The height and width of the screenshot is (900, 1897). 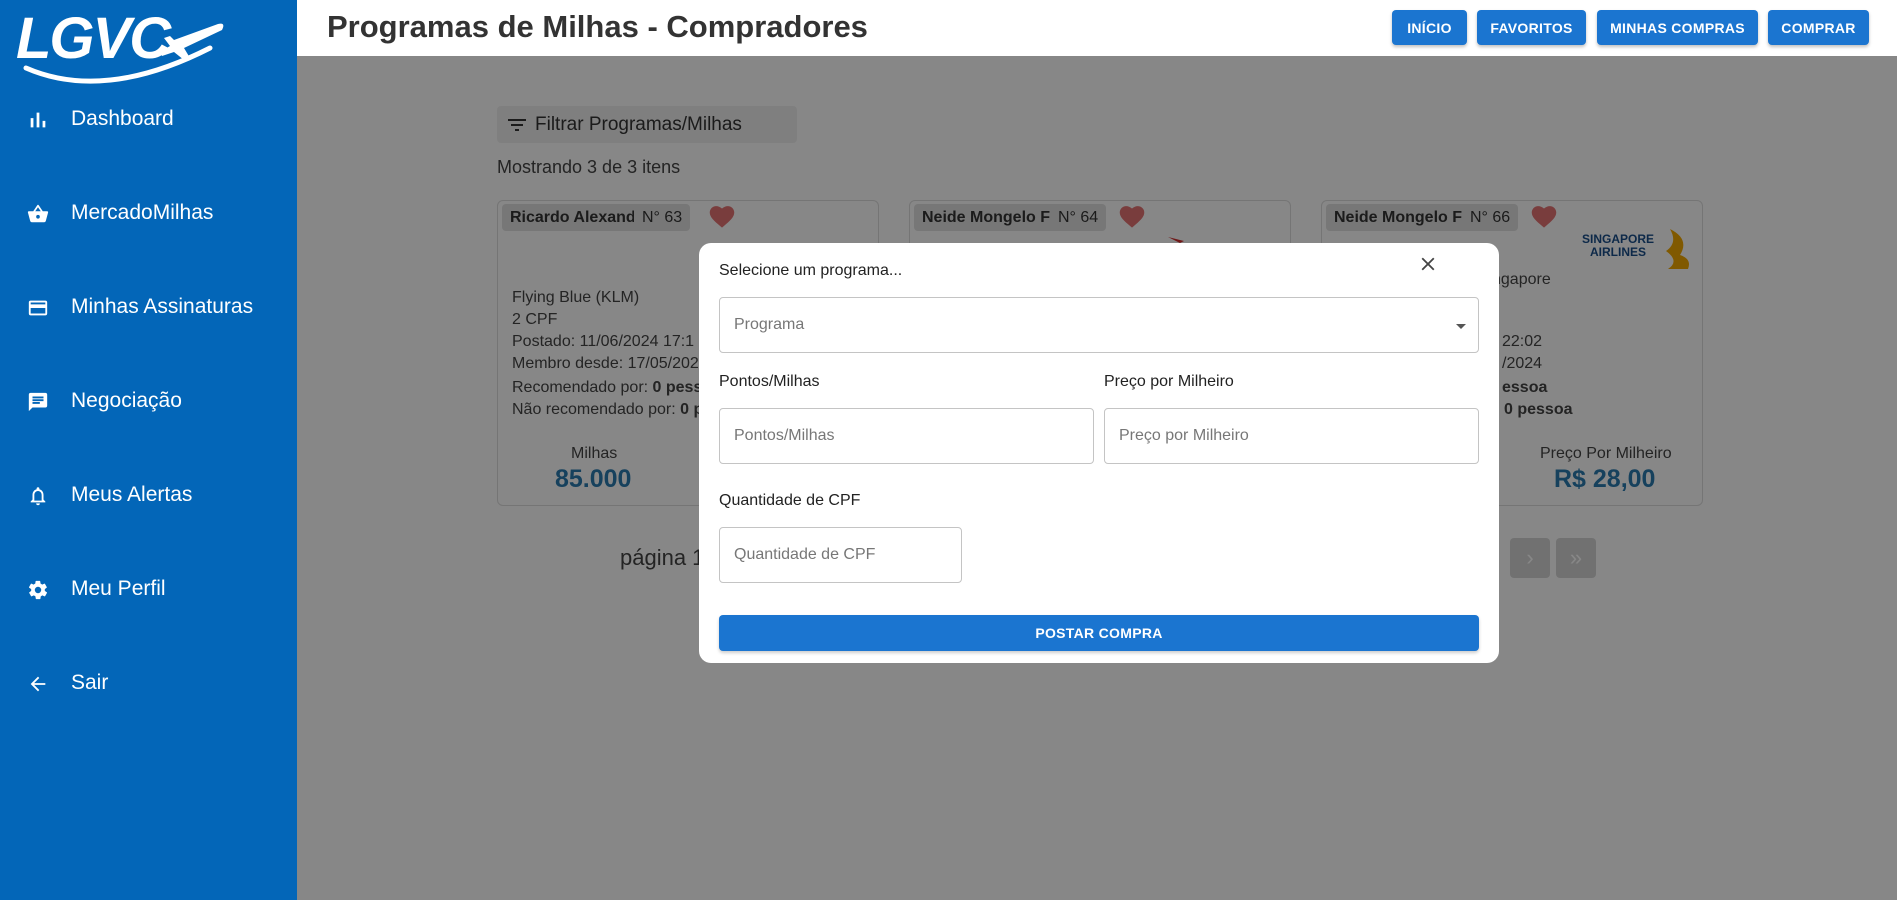 I want to click on comprar-button: COMPRAR, so click(x=1818, y=27).